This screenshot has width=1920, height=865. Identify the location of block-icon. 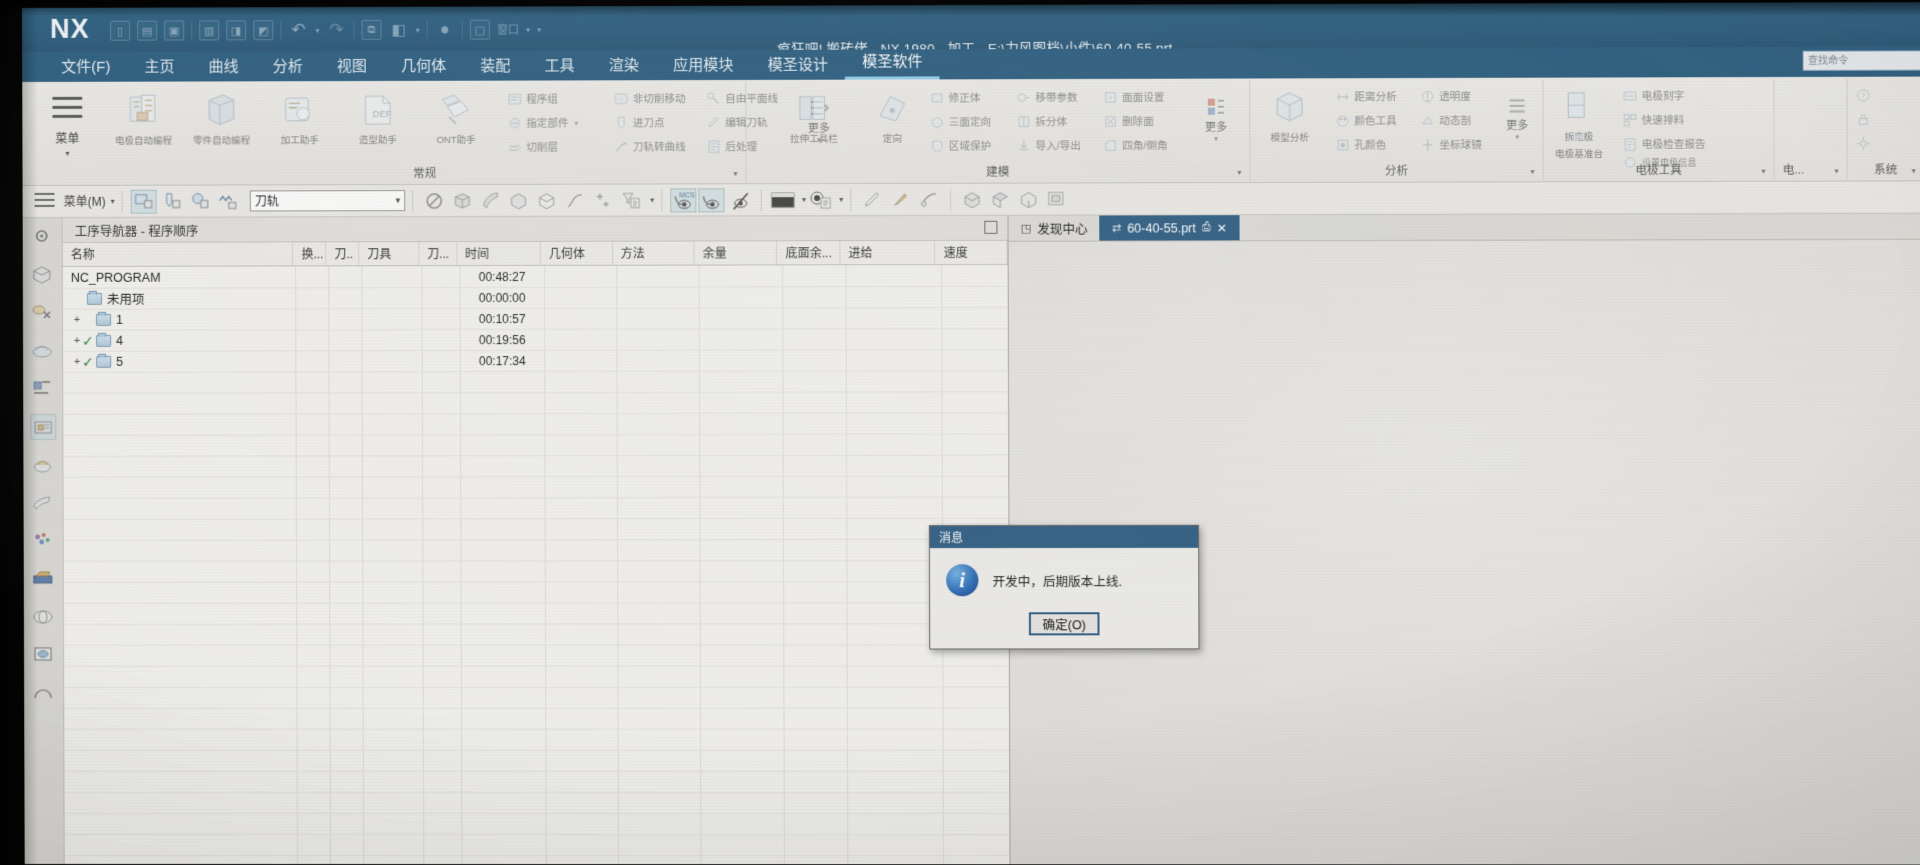
(518, 200).